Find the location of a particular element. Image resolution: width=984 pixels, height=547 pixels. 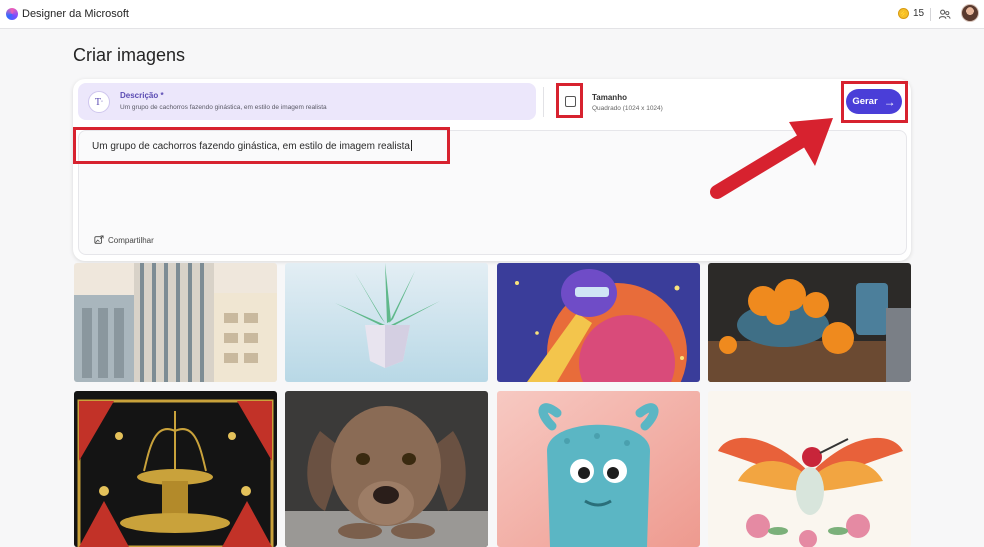

astronaut-image is located at coordinates (598, 322).